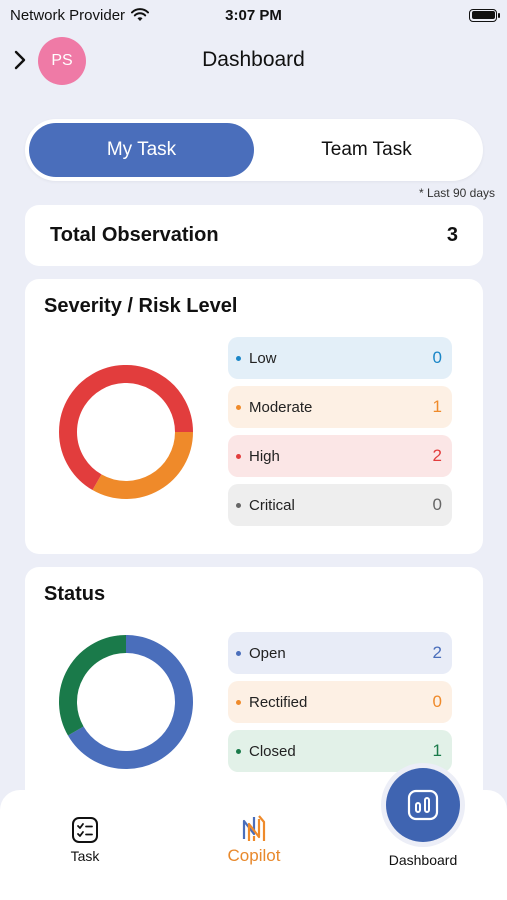 This screenshot has width=507, height=900. What do you see at coordinates (263, 358) in the screenshot?
I see `legend-label: Low` at bounding box center [263, 358].